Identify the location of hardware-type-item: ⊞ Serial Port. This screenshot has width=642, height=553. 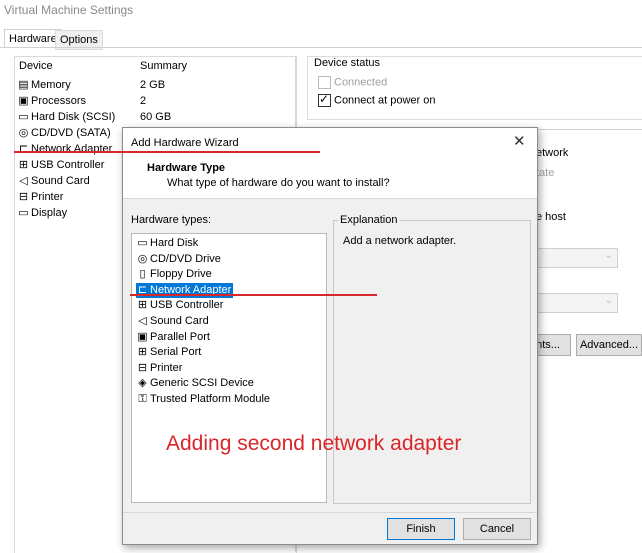
(168, 352).